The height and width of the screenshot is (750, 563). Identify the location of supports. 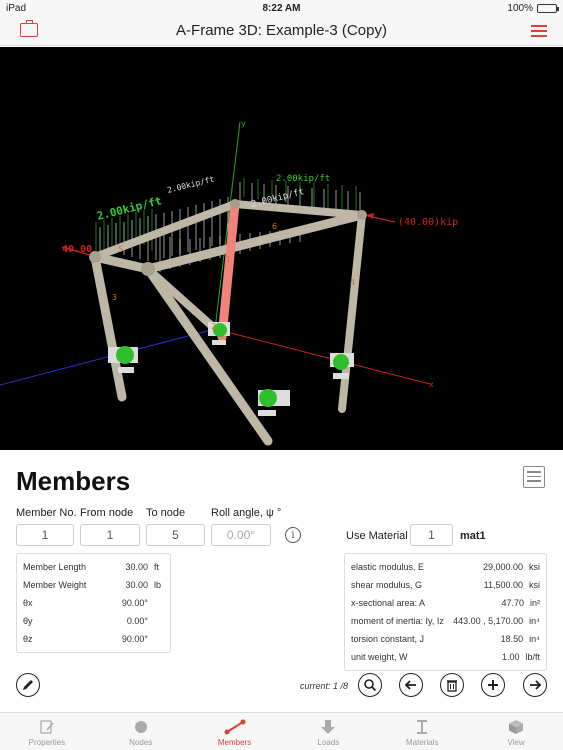
(231, 369).